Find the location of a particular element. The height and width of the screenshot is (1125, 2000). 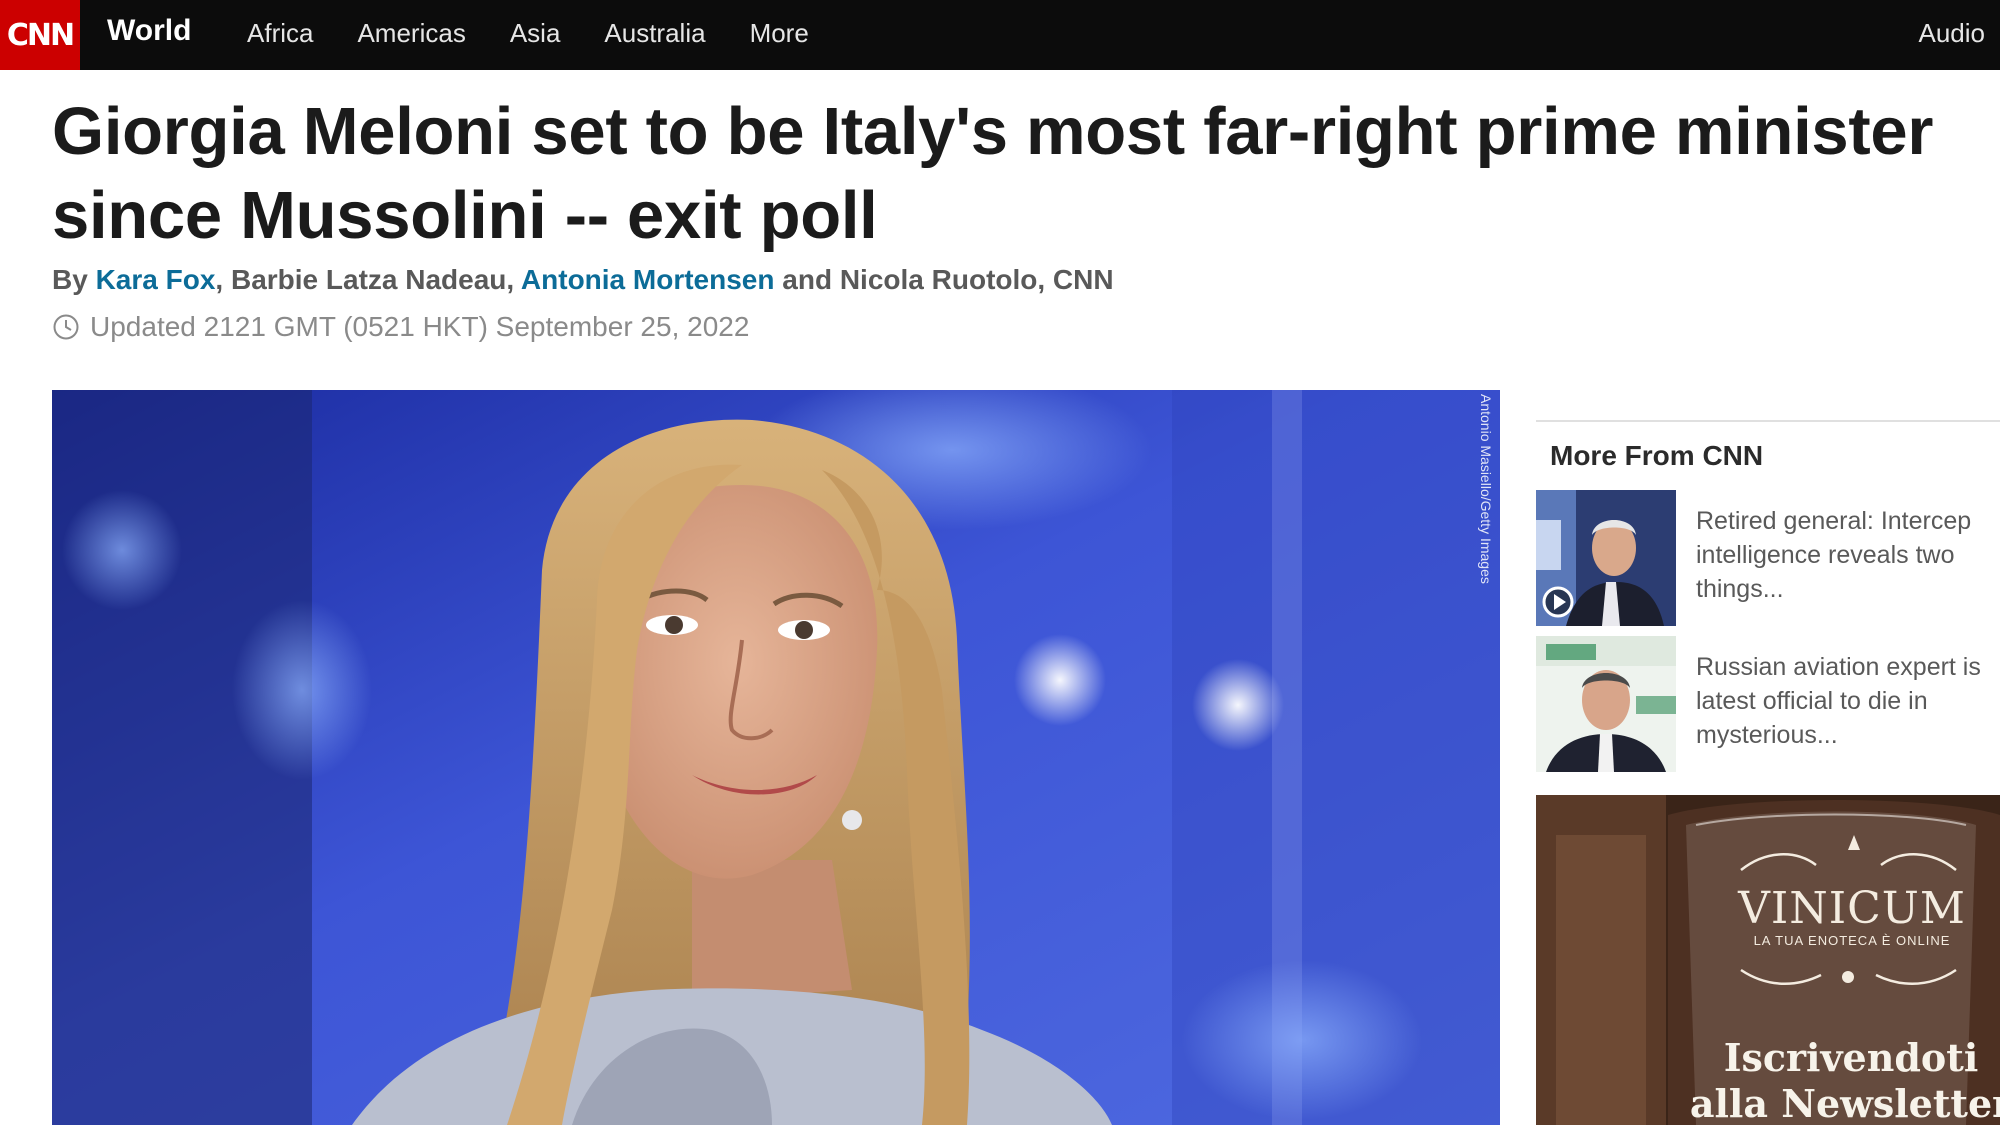

byline-suffix: , CNN is located at coordinates (1075, 279).